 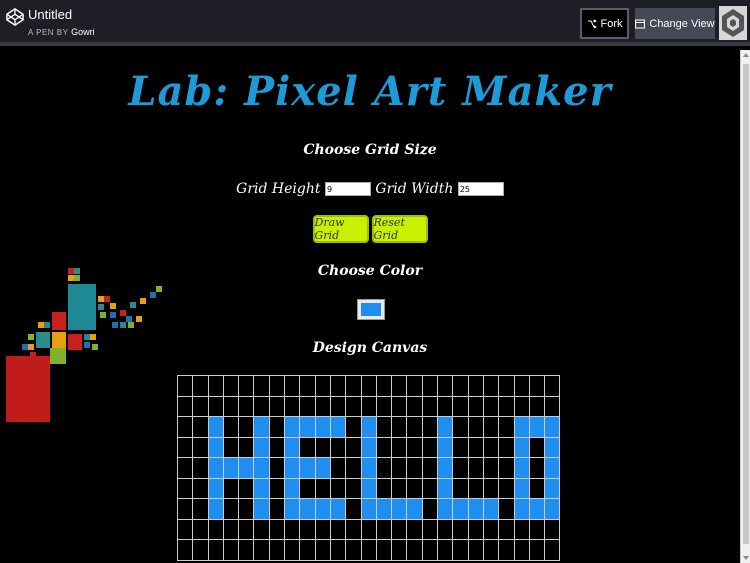 What do you see at coordinates (480, 189) in the screenshot?
I see `grid-width-input` at bounding box center [480, 189].